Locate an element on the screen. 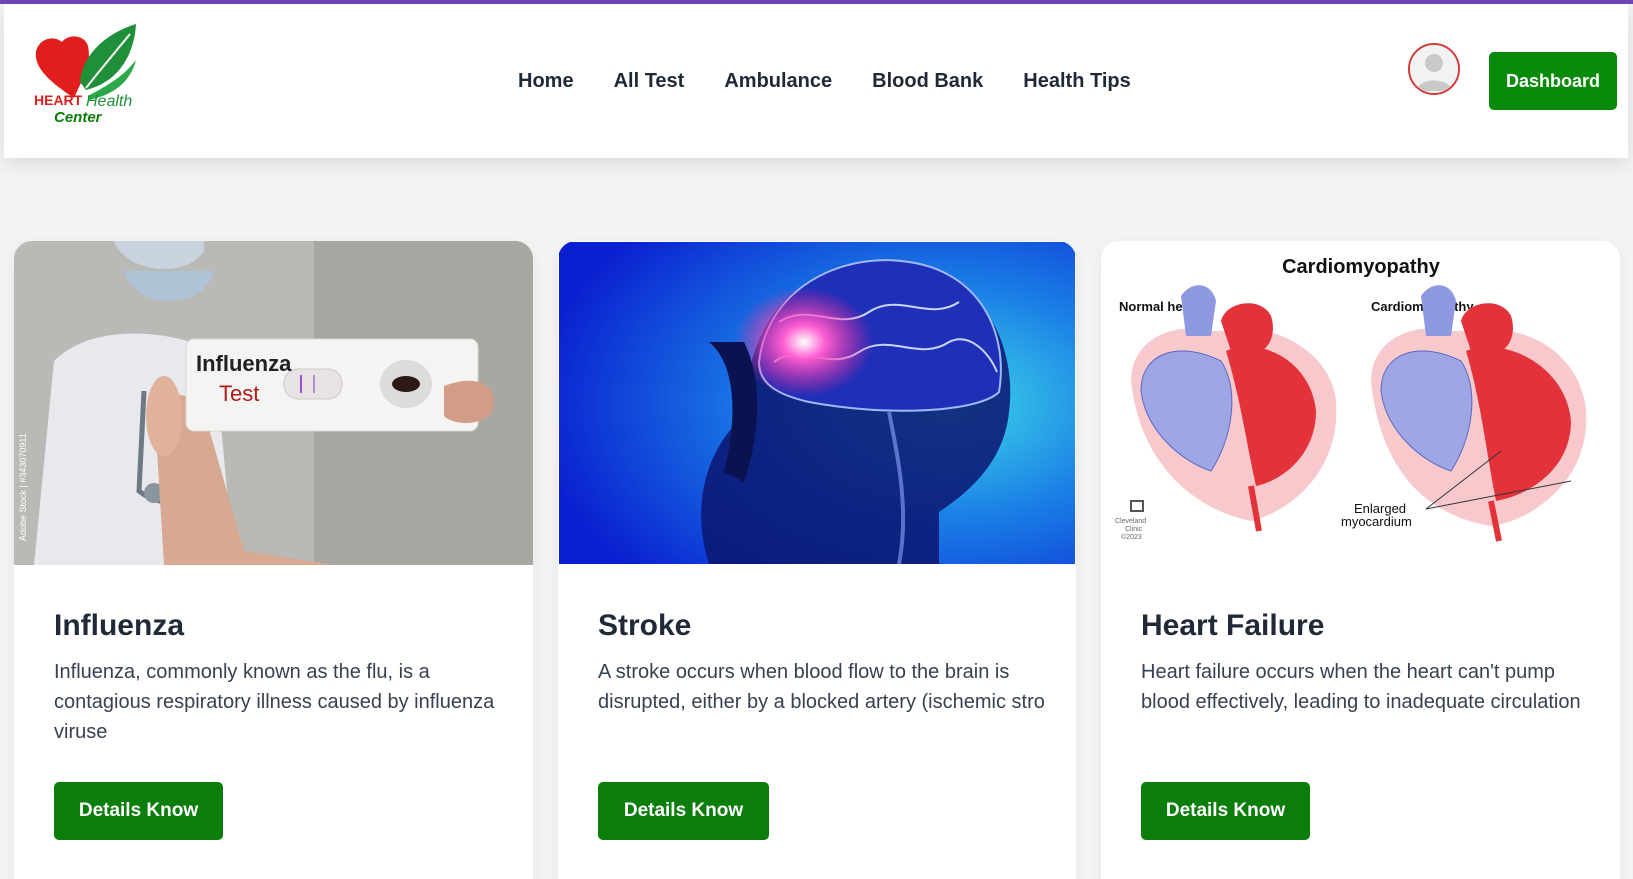 This screenshot has height=879, width=1633. card-title: Stroke is located at coordinates (645, 625).